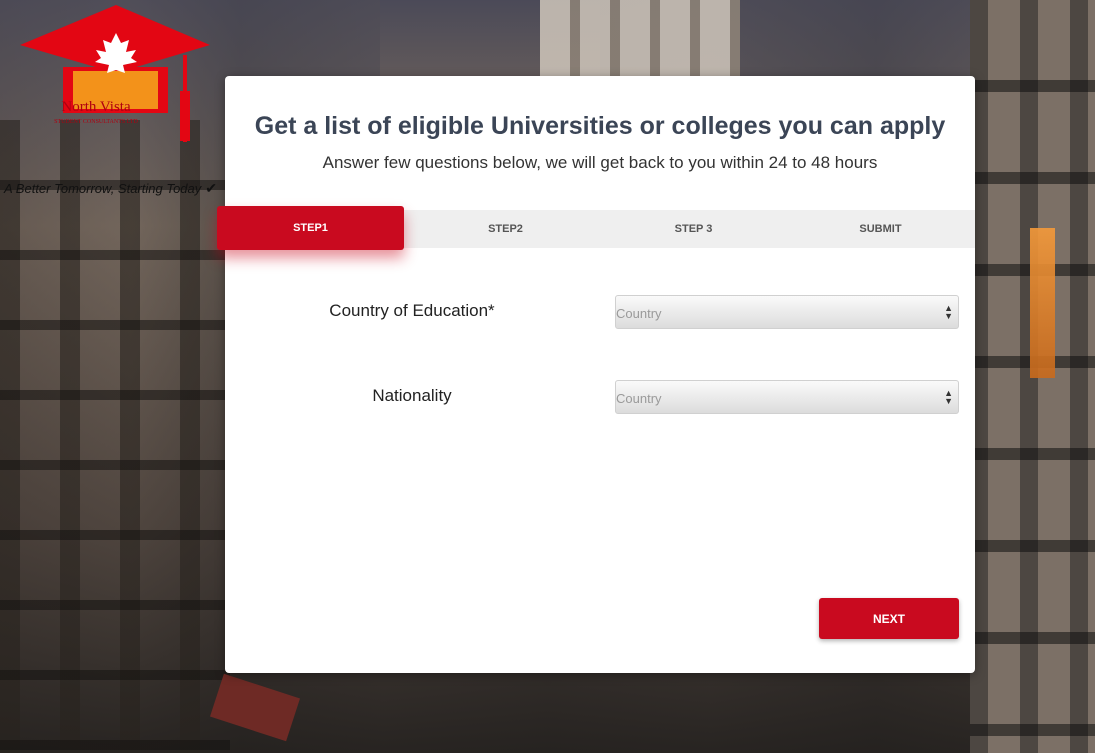 The height and width of the screenshot is (753, 1095). I want to click on tagline: A Better Tomorrow, Starting Today ✔, so click(110, 188).